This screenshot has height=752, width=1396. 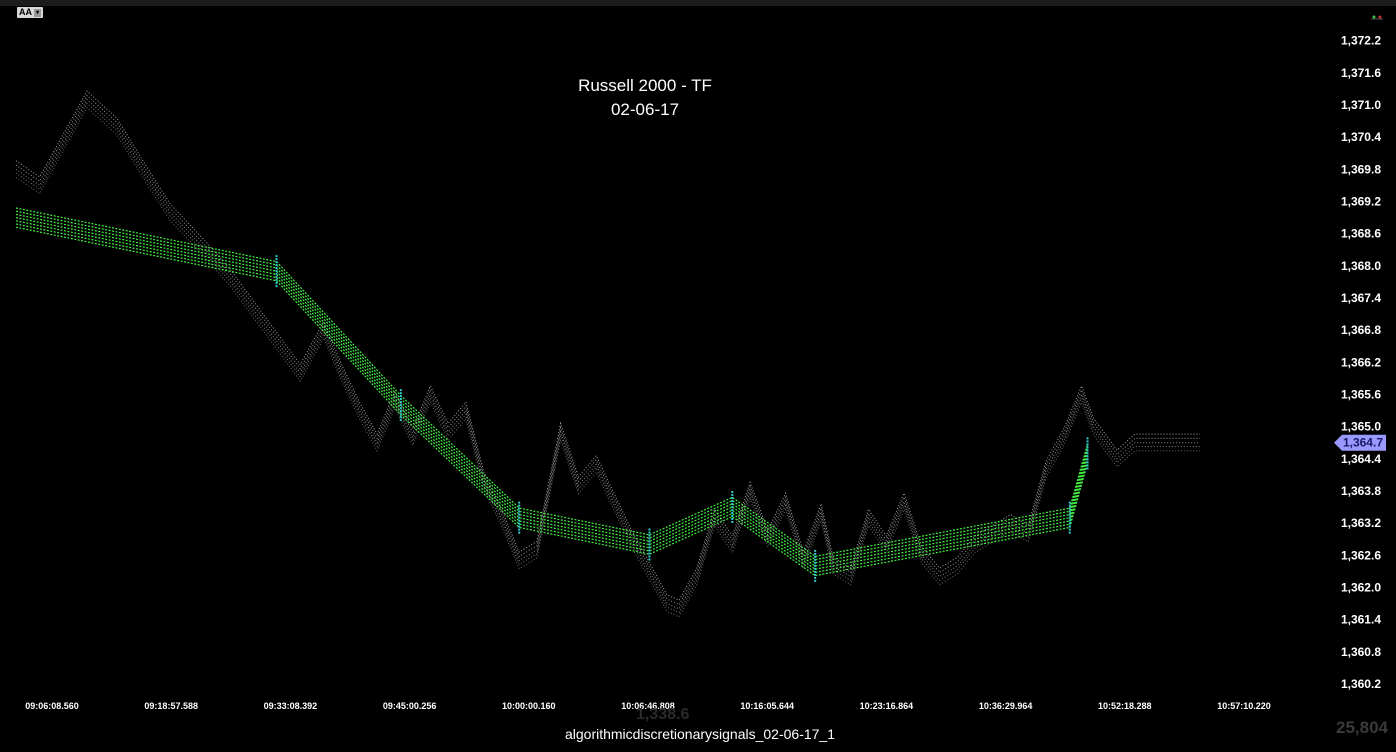 I want to click on x-tick-label: 10:16:05.644, so click(x=767, y=706).